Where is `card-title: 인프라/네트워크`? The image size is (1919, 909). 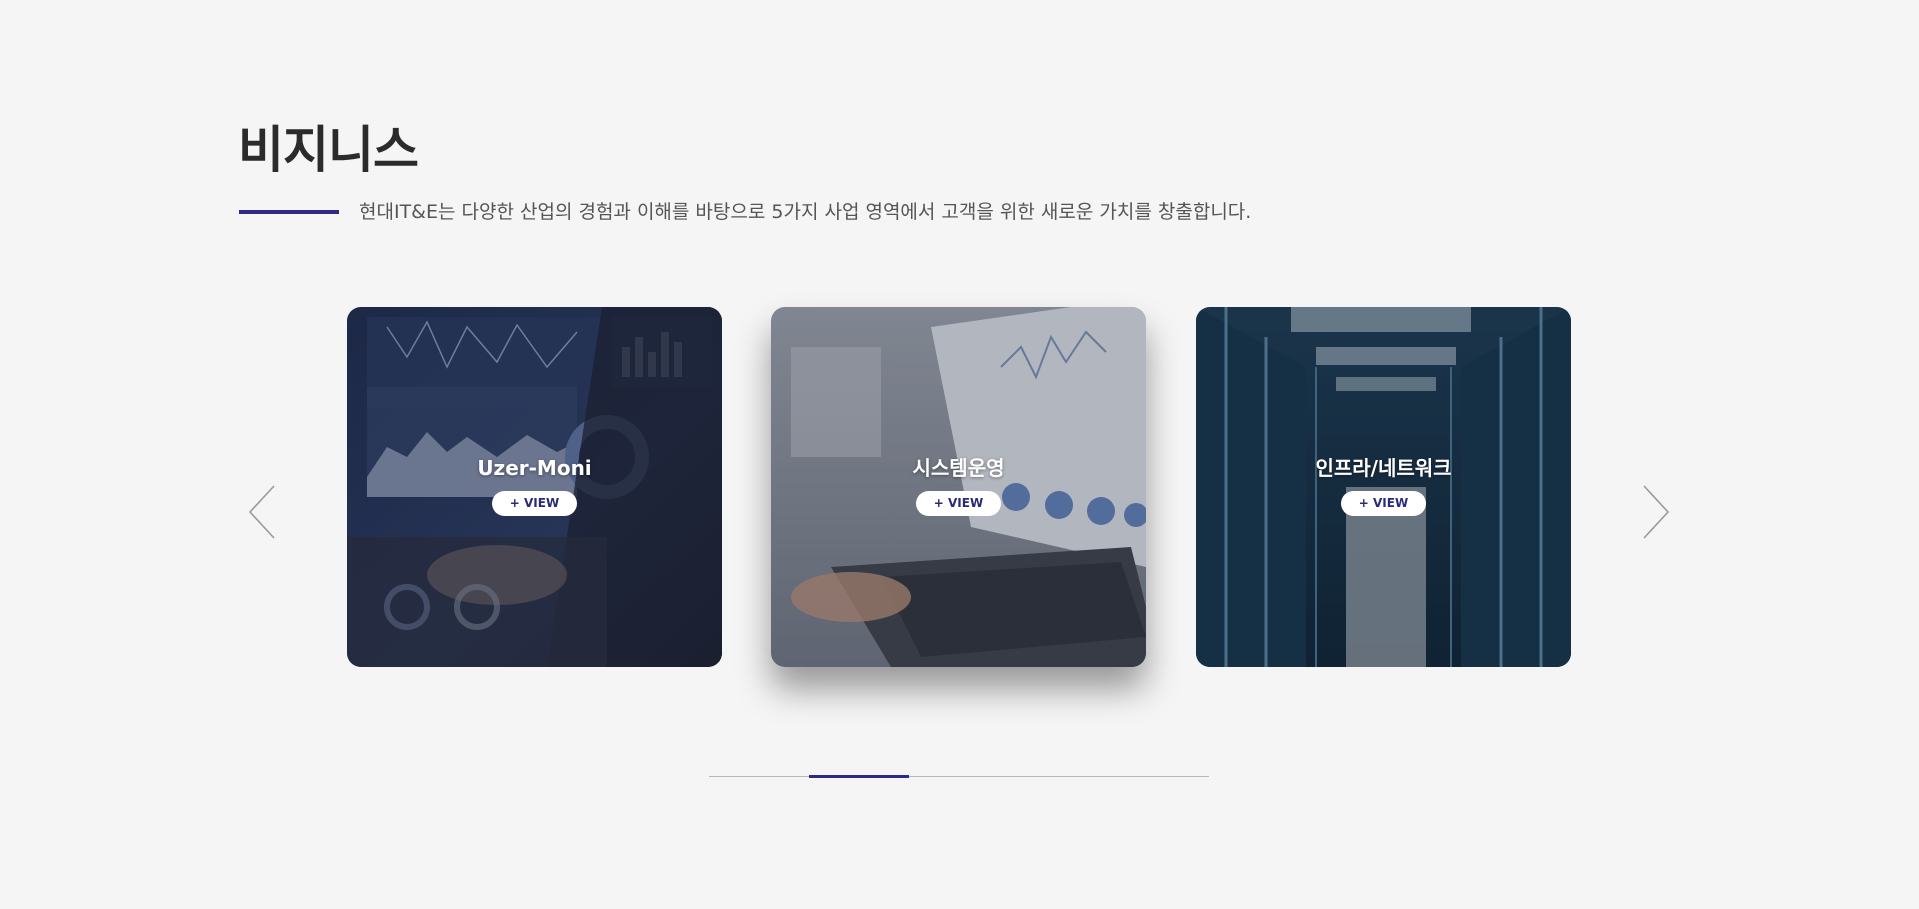
card-title: 인프라/네트워크 is located at coordinates (1383, 468).